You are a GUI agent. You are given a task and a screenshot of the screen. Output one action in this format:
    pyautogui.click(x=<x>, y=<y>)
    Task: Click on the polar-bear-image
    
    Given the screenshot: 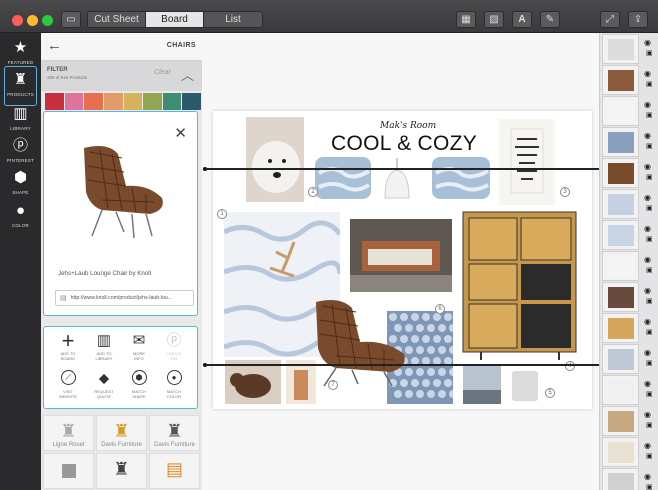 What is the action you would take?
    pyautogui.click(x=275, y=159)
    